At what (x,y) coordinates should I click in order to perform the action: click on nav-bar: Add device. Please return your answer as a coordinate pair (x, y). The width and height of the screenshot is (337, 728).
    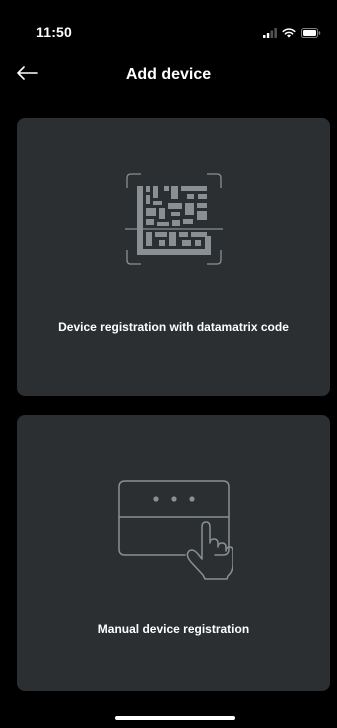
    Looking at the image, I should click on (168, 76).